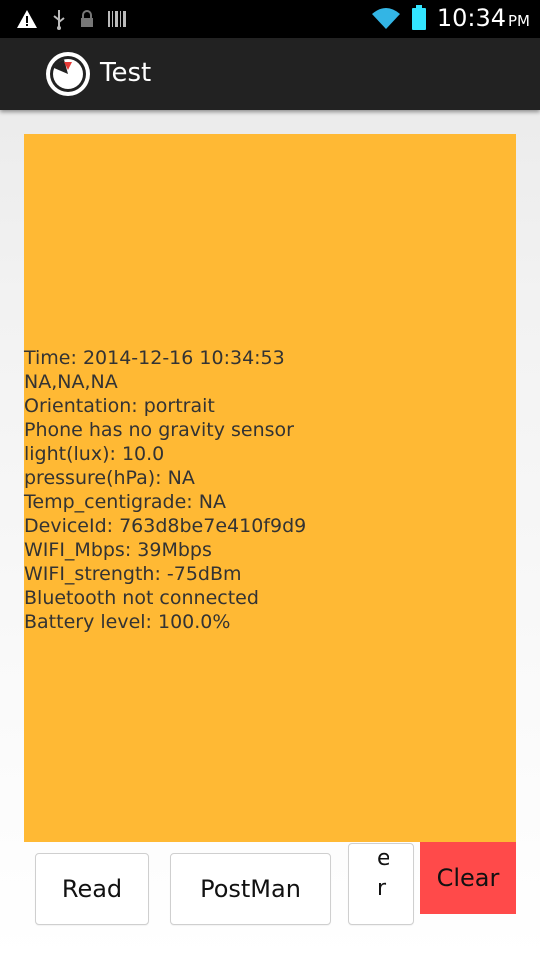 Image resolution: width=540 pixels, height=960 pixels. I want to click on warning-icon, so click(27, 19).